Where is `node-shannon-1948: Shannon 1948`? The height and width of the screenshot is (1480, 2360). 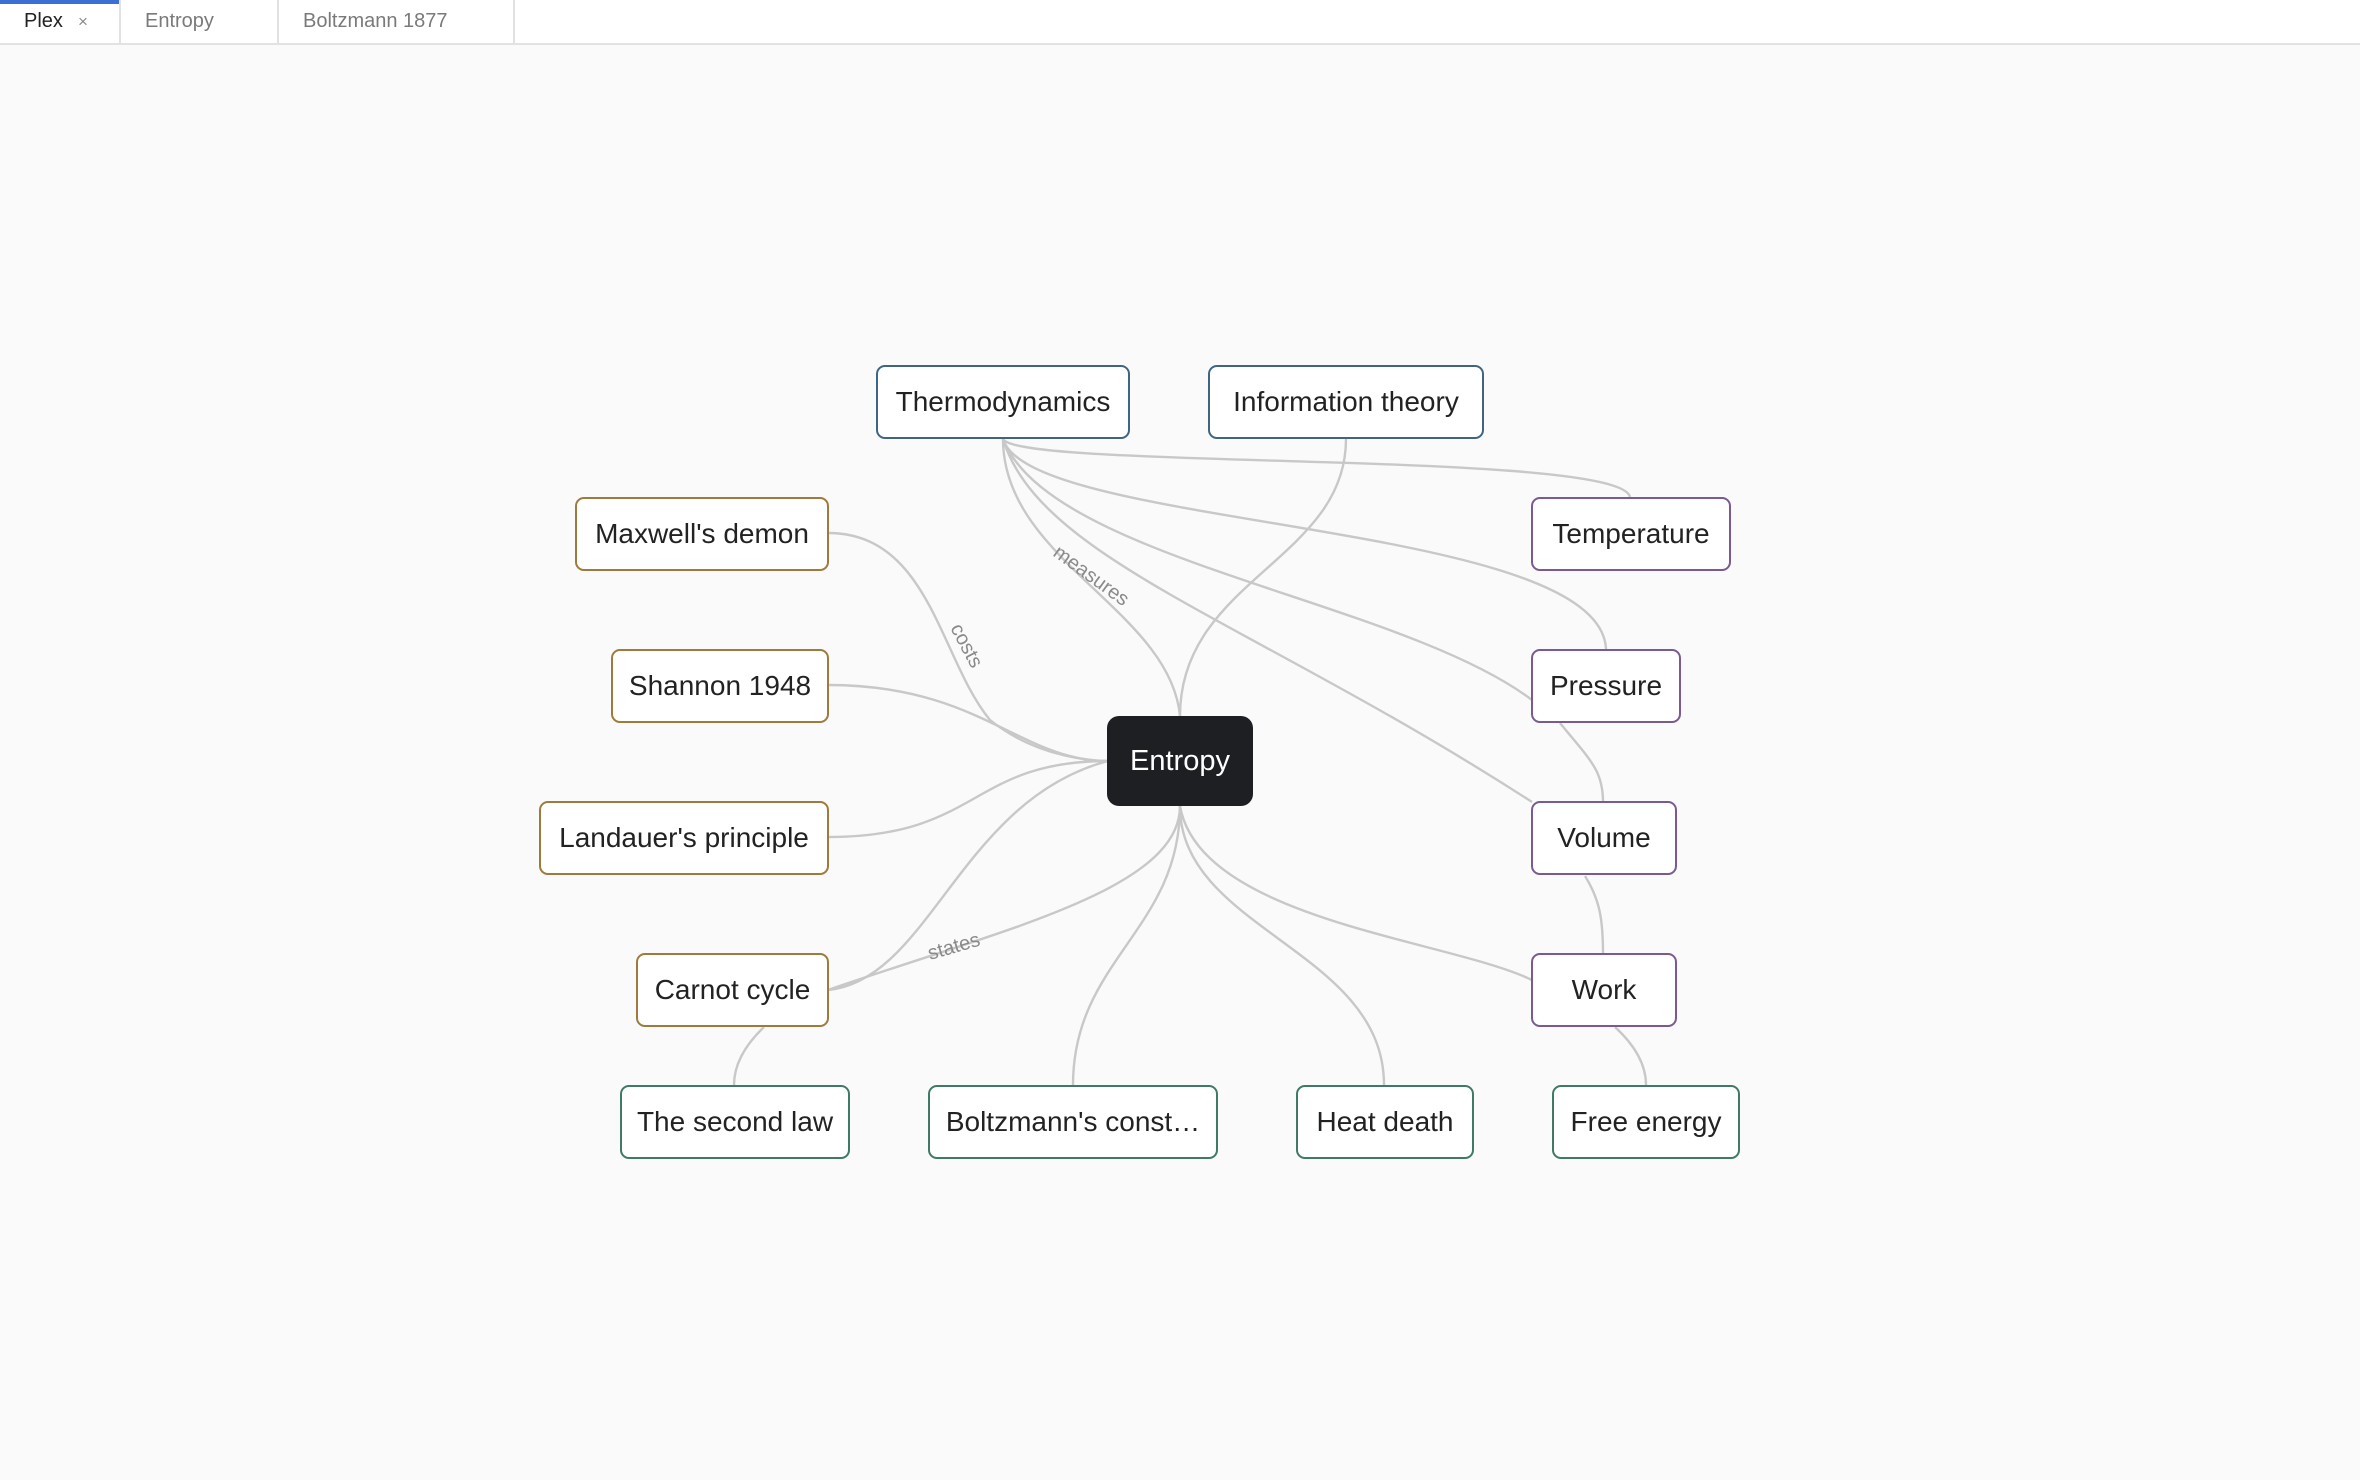
node-shannon-1948: Shannon 1948 is located at coordinates (720, 686).